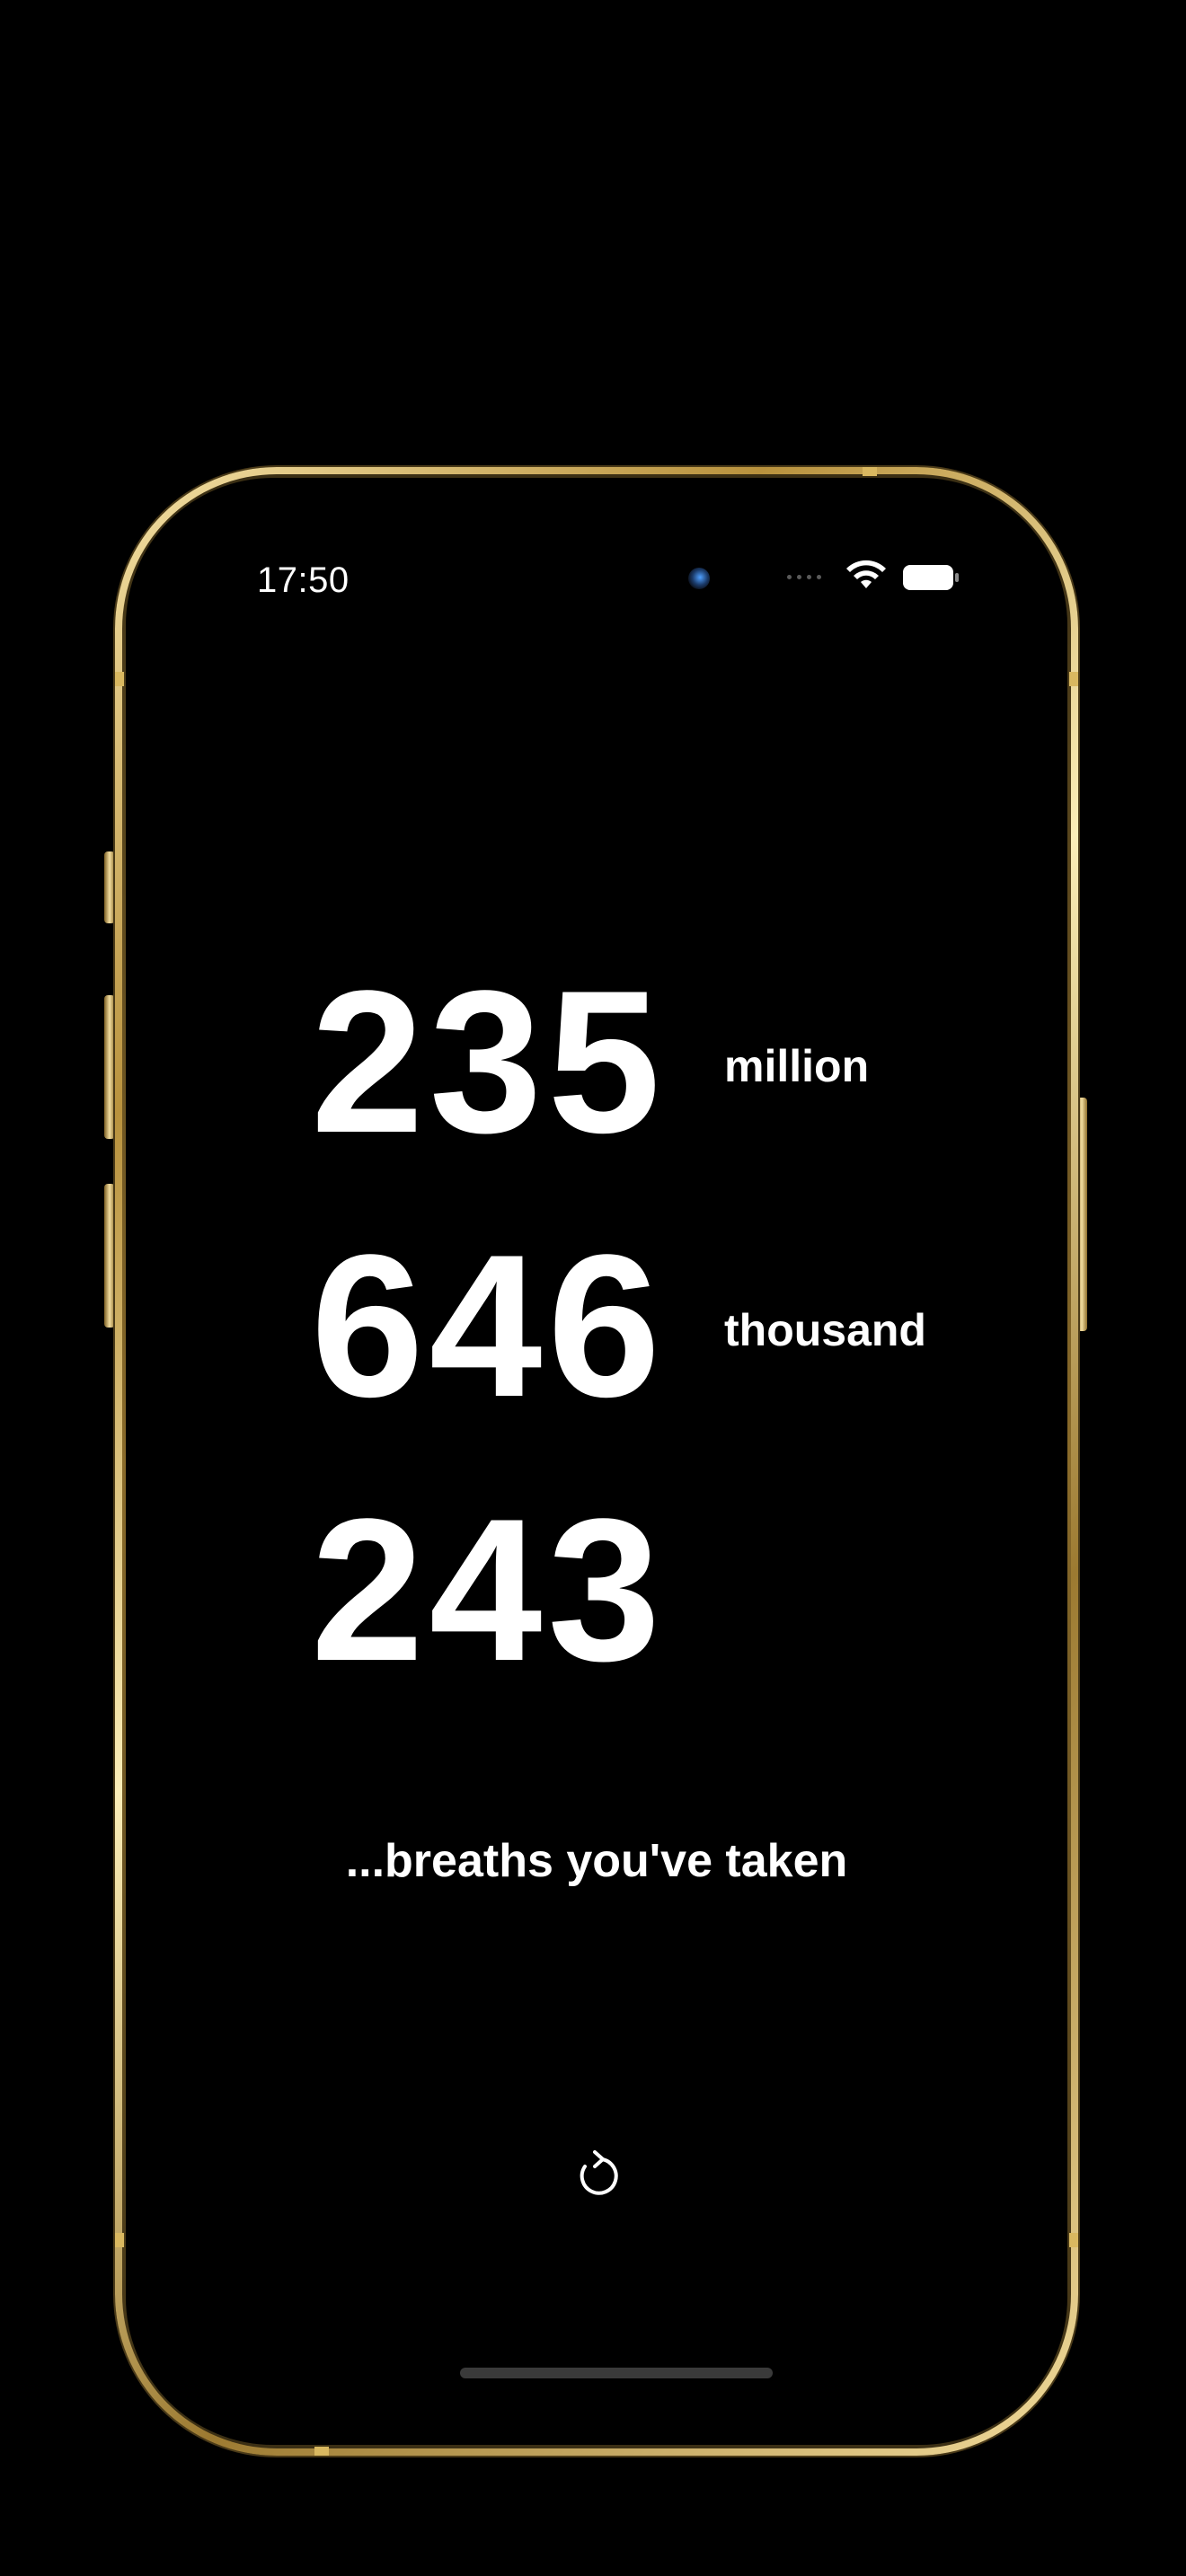  I want to click on caption-text: ...breaths you've taken, so click(596, 1861).